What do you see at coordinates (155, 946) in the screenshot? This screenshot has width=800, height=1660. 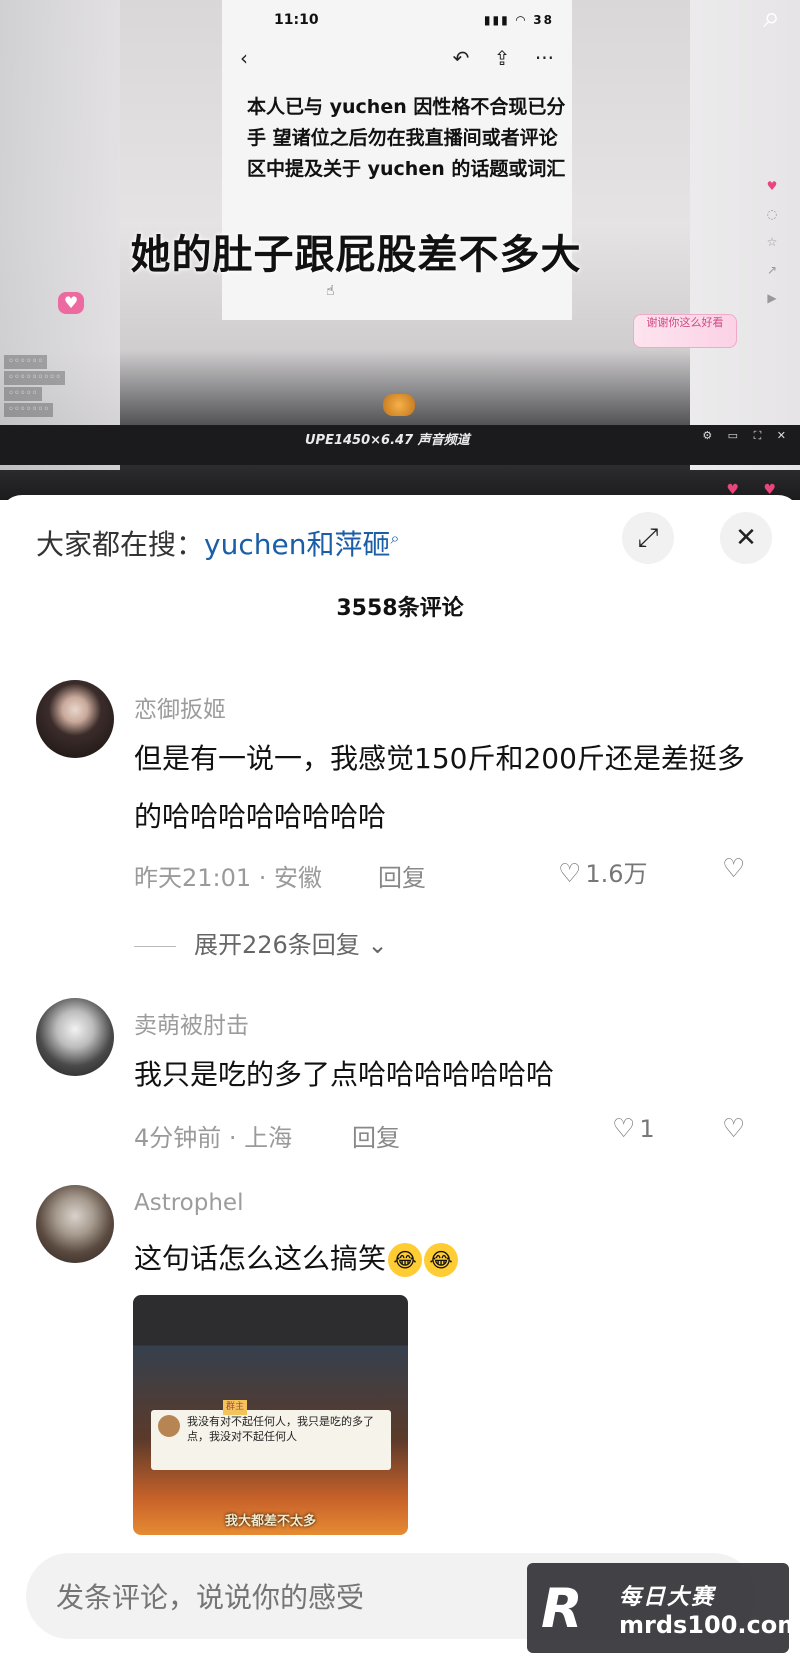 I see `divider` at bounding box center [155, 946].